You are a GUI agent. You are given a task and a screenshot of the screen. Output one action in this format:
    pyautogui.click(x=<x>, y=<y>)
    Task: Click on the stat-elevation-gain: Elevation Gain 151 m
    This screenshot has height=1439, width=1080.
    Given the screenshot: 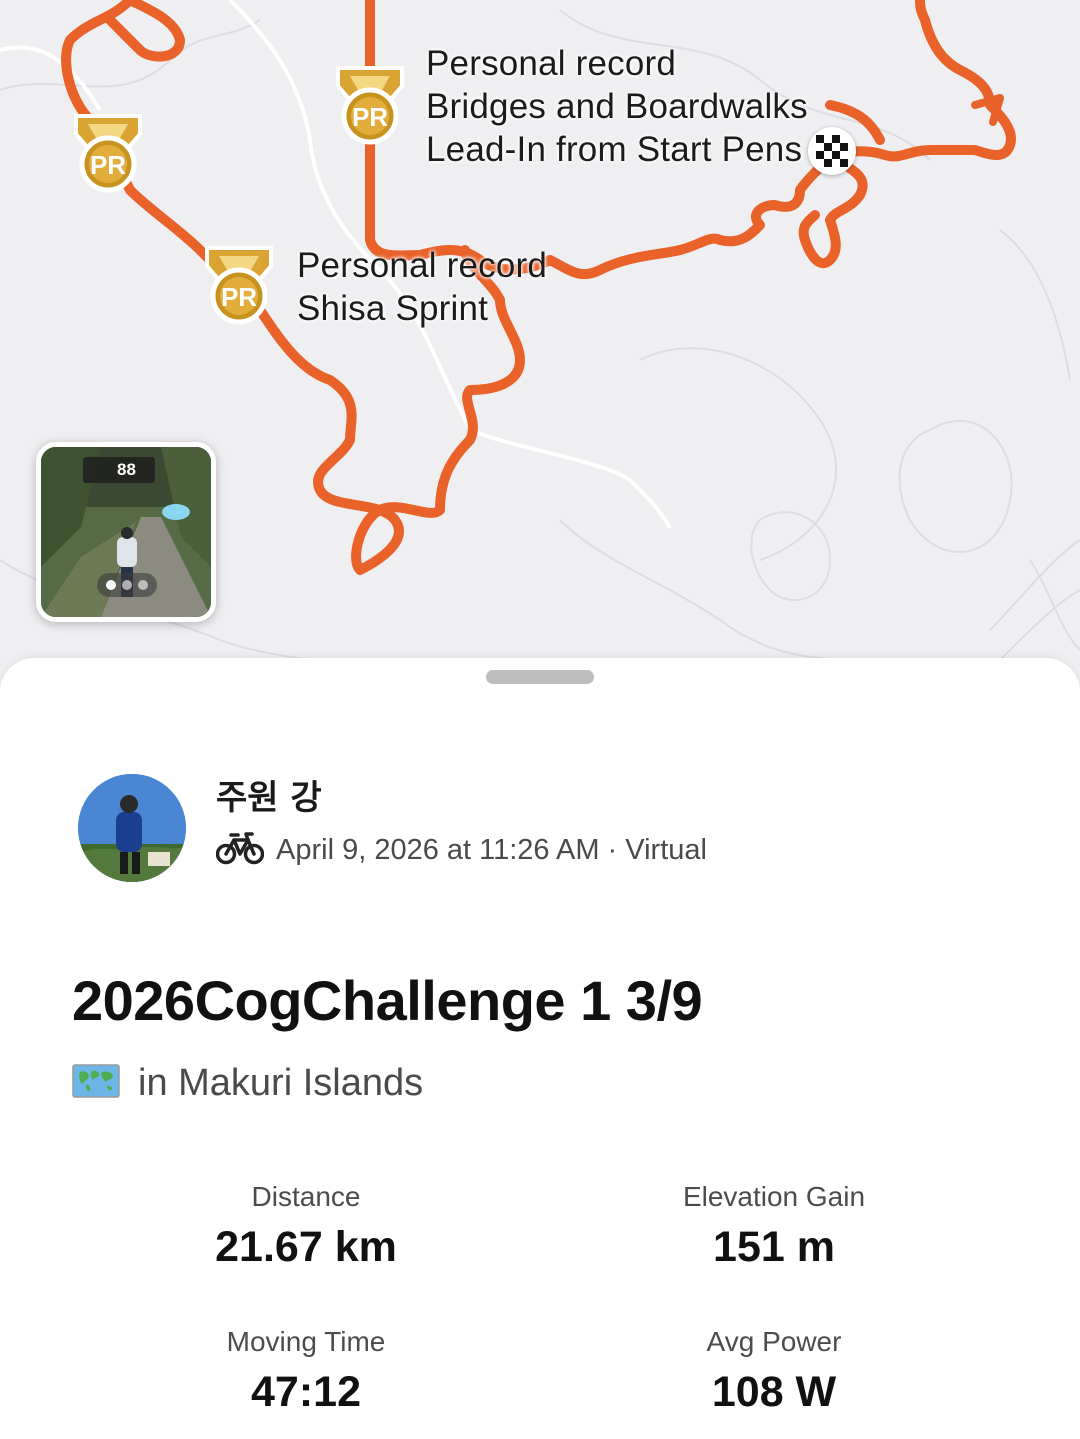 What is the action you would take?
    pyautogui.click(x=774, y=1227)
    